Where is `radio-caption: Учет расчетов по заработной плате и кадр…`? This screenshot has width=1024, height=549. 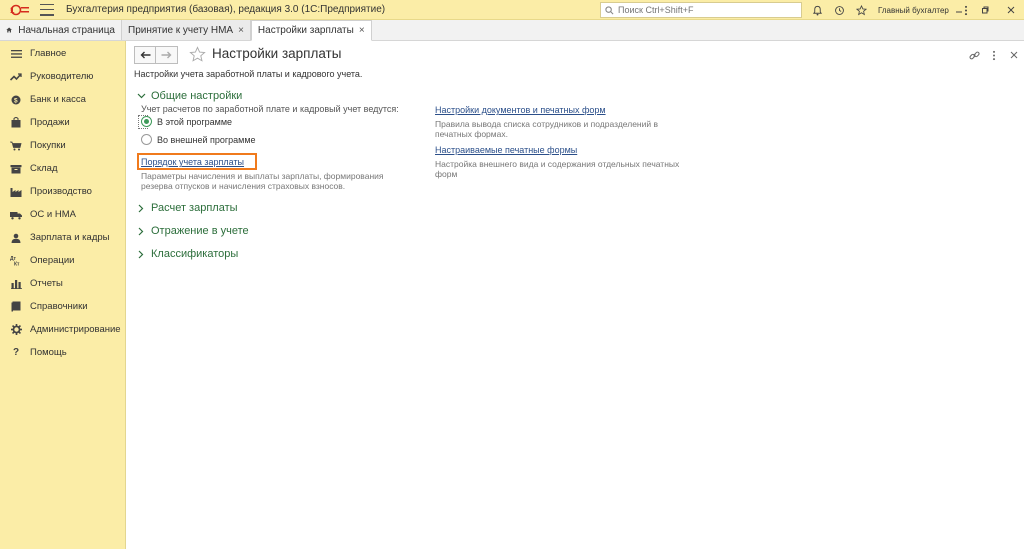
radio-caption: Учет расчетов по заработной плате и кадр… is located at coordinates (270, 109).